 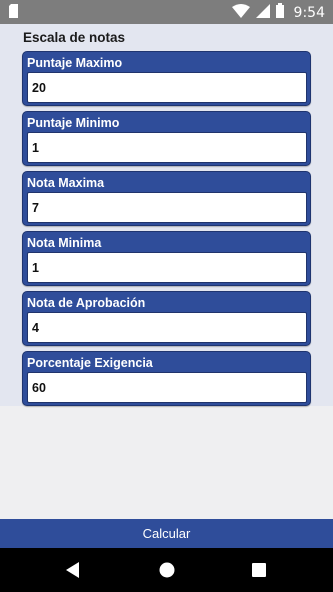 What do you see at coordinates (167, 87) in the screenshot?
I see `puntaje-maximo-input` at bounding box center [167, 87].